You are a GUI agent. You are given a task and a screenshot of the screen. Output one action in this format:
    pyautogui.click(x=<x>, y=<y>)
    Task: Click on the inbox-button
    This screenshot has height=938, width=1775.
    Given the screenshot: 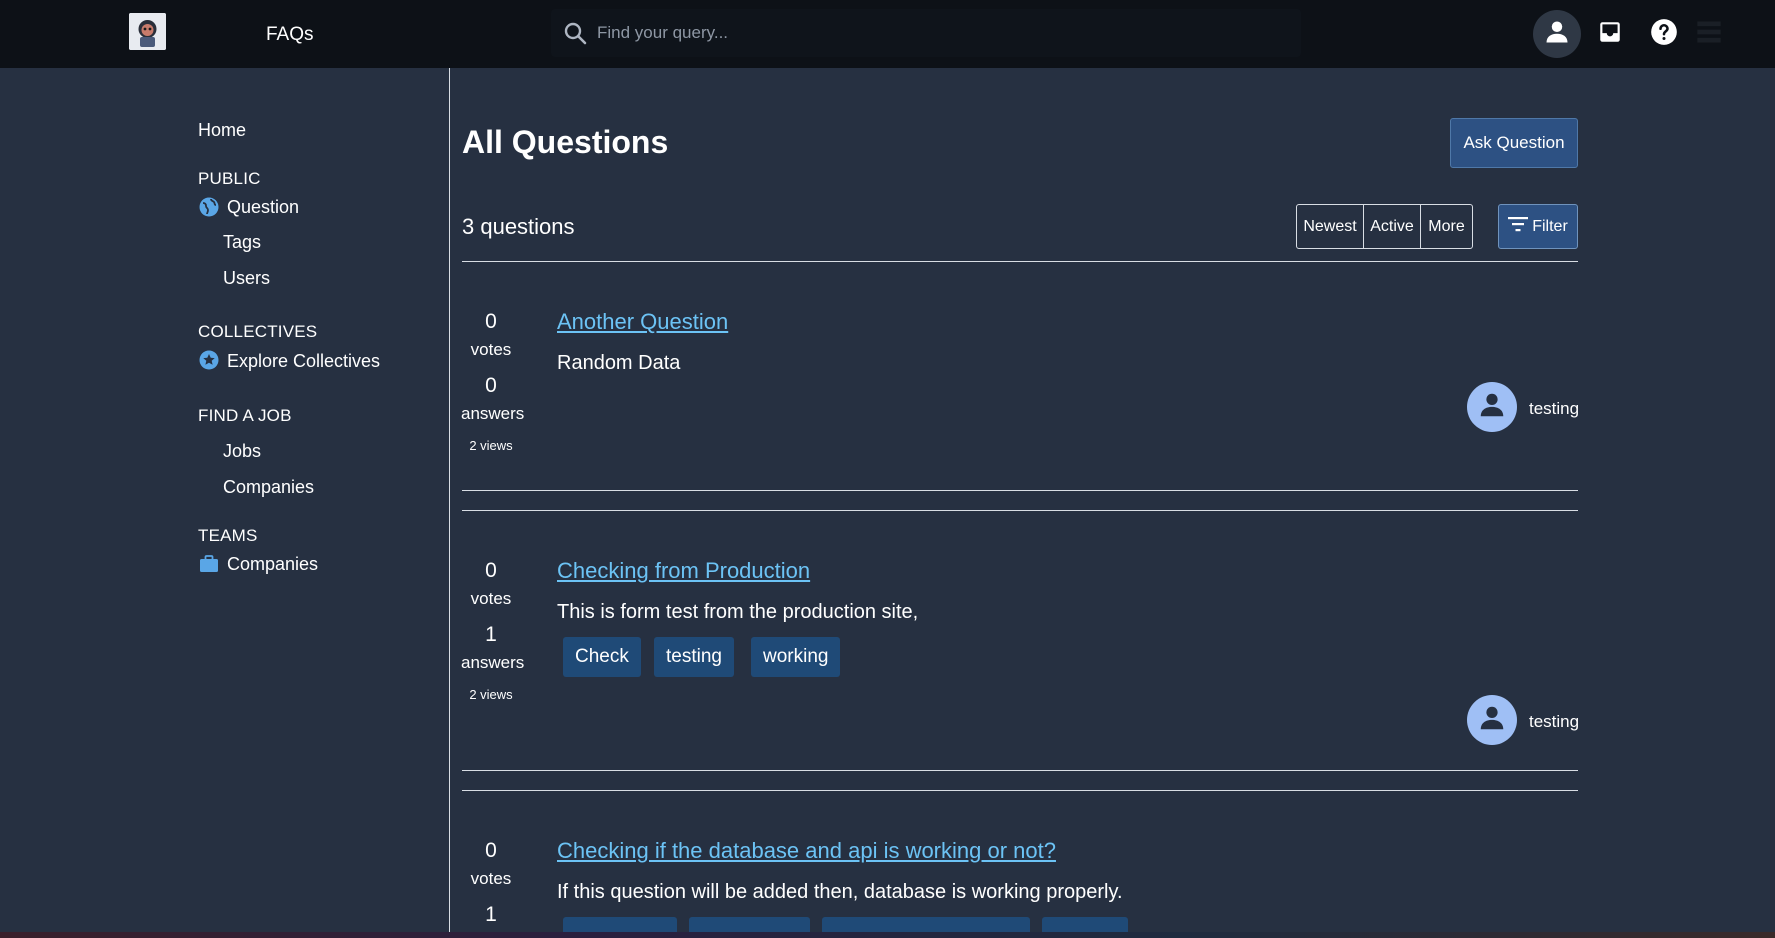 What is the action you would take?
    pyautogui.click(x=1610, y=34)
    